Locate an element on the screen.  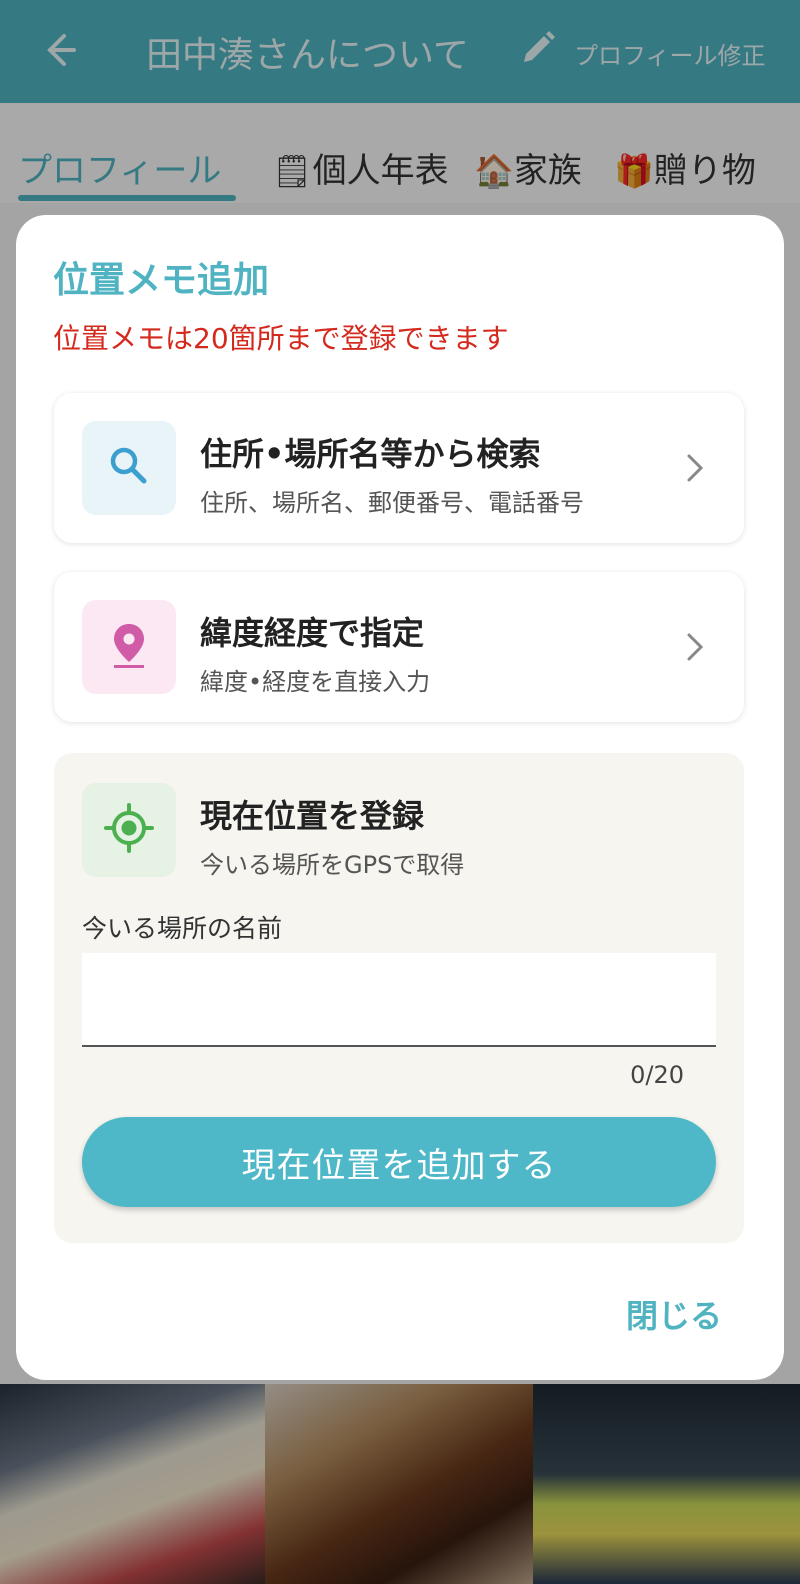
character-counter: 0/20 is located at coordinates (657, 1075).